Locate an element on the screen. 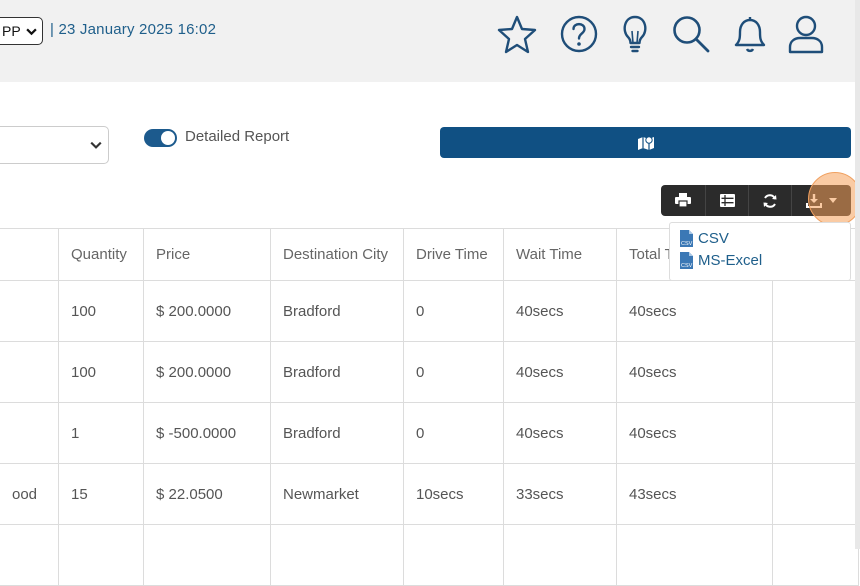 The image size is (860, 586). toggle-knob is located at coordinates (168, 138).